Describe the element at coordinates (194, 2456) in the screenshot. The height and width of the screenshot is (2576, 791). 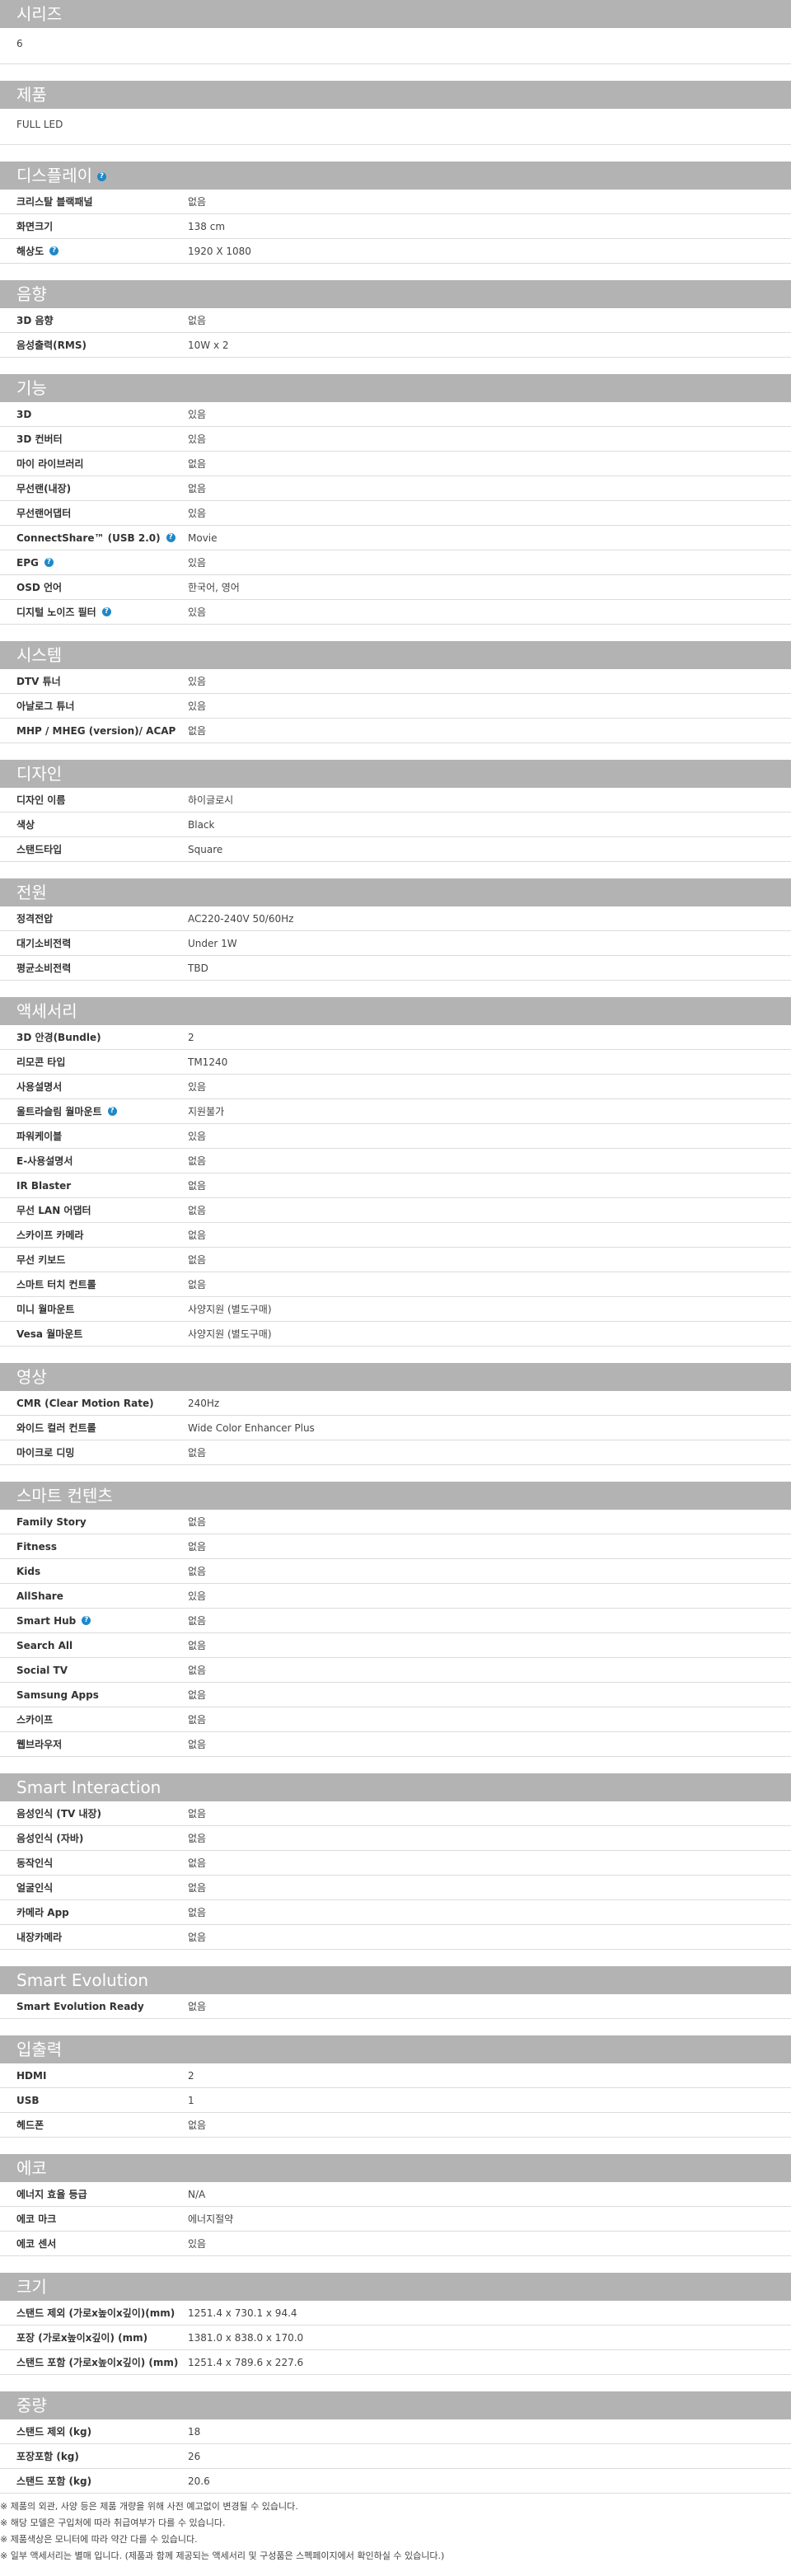
I see `spec-value: 26` at that location.